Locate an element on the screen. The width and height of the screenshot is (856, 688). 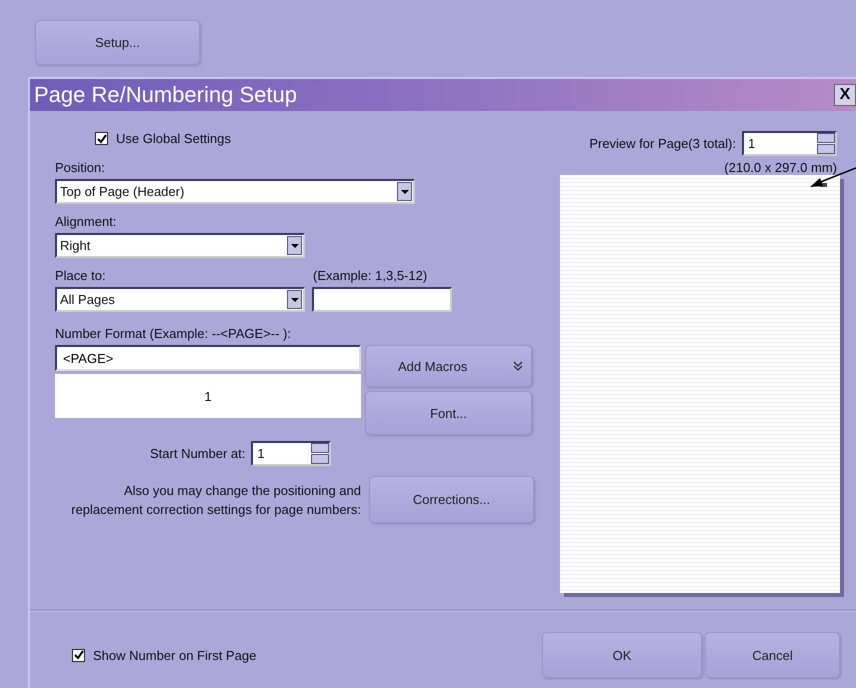
start-number-spinner: 1 is located at coordinates (291, 453).